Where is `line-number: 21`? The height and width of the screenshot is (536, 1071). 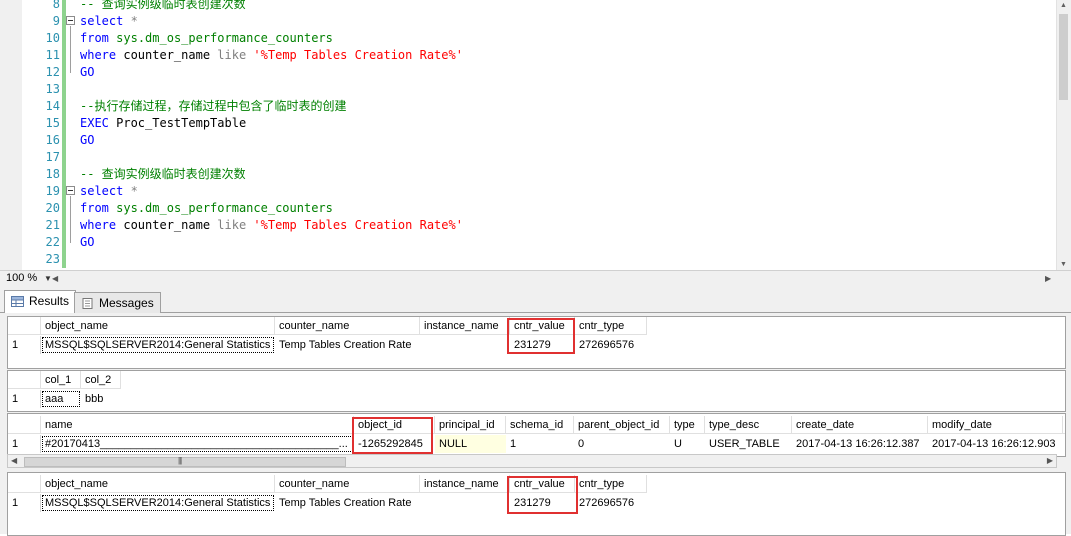 line-number: 21 is located at coordinates (52, 225).